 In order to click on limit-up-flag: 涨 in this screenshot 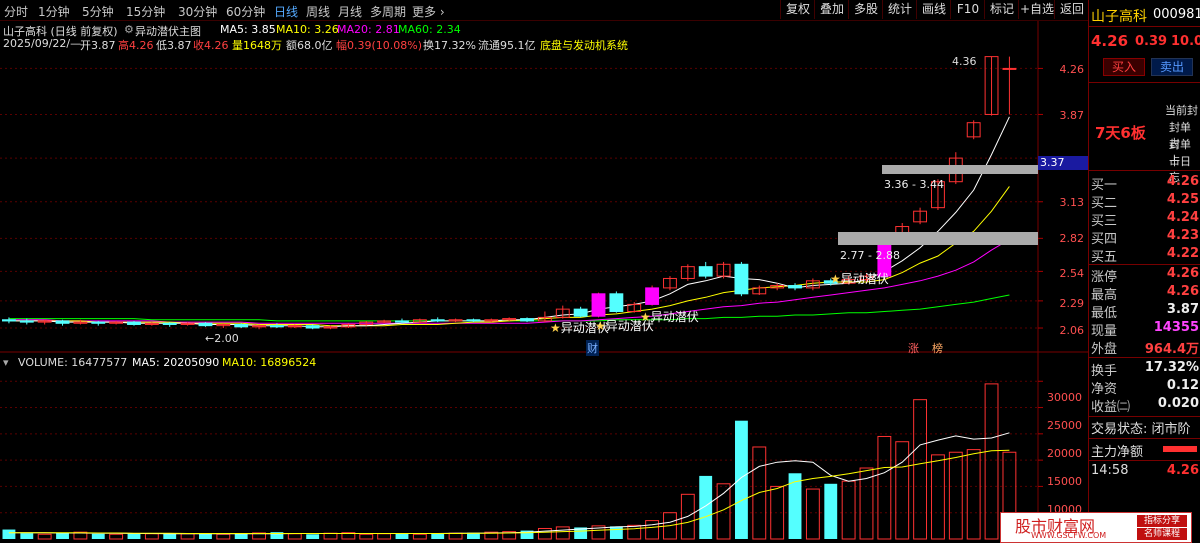, I will do `click(913, 348)`.